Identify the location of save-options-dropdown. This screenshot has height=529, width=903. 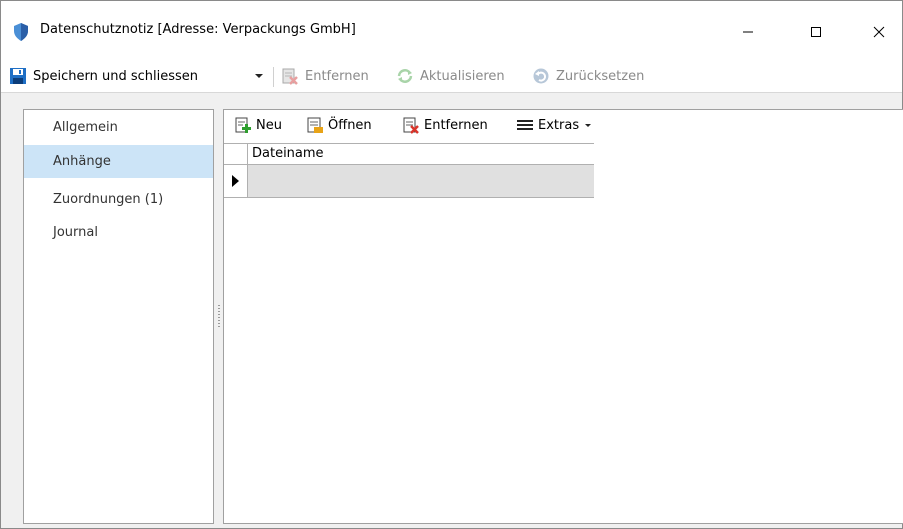
(259, 76).